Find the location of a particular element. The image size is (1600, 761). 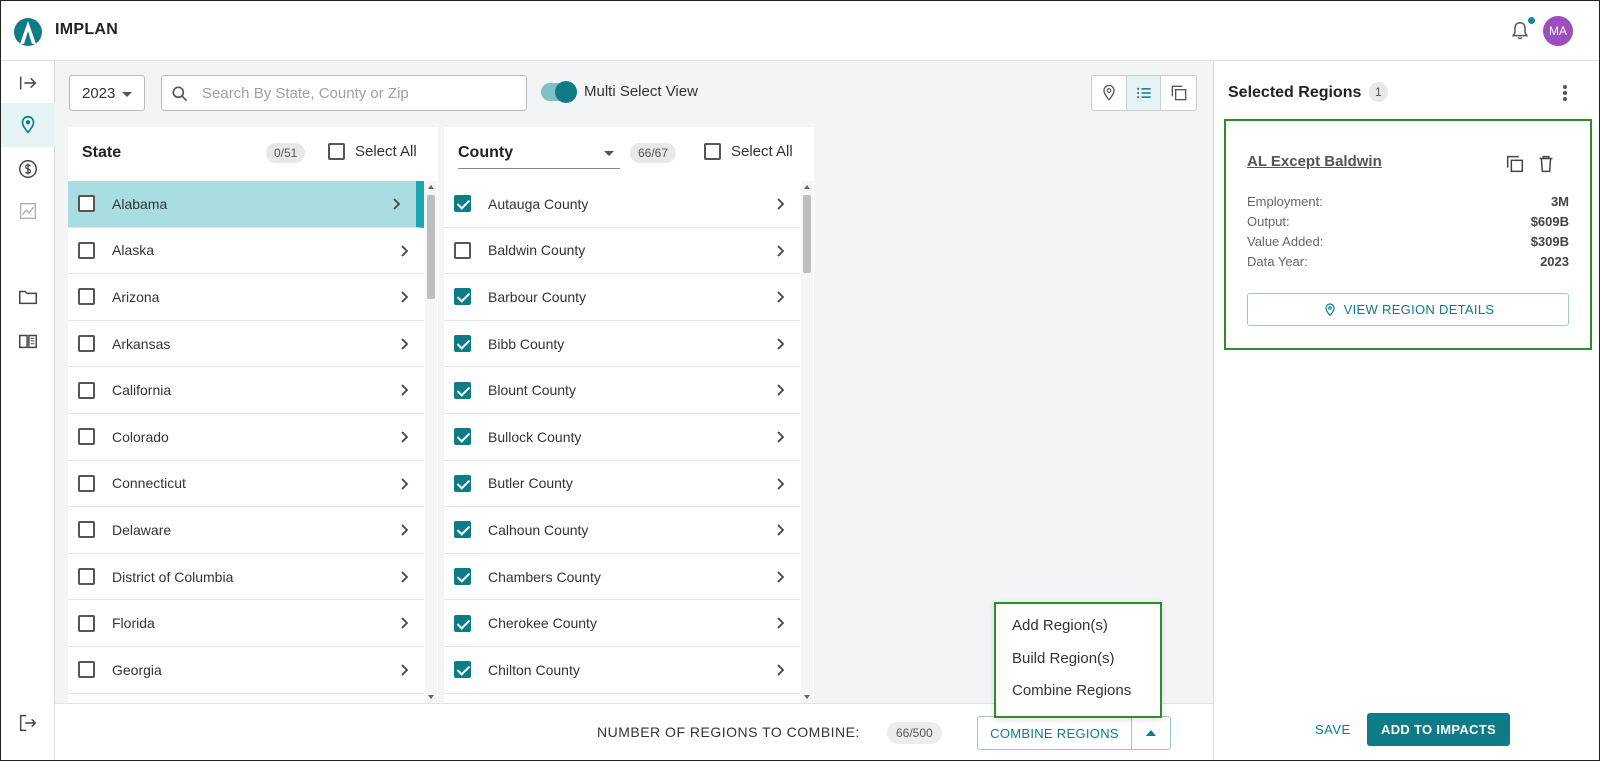

county-select-all: Select All is located at coordinates (748, 151).